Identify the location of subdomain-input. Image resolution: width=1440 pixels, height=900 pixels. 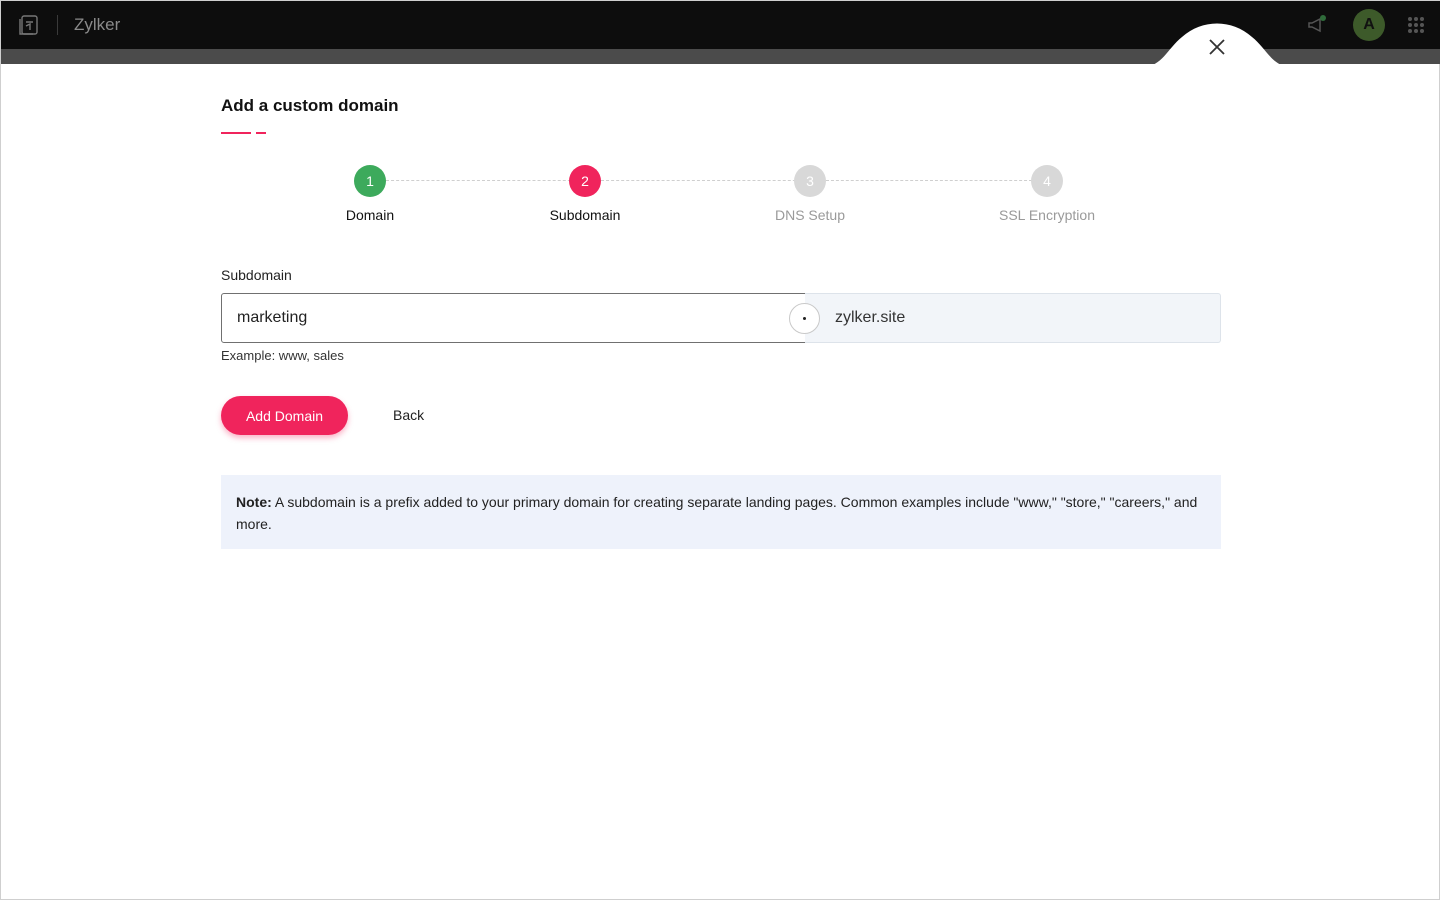
(513, 318).